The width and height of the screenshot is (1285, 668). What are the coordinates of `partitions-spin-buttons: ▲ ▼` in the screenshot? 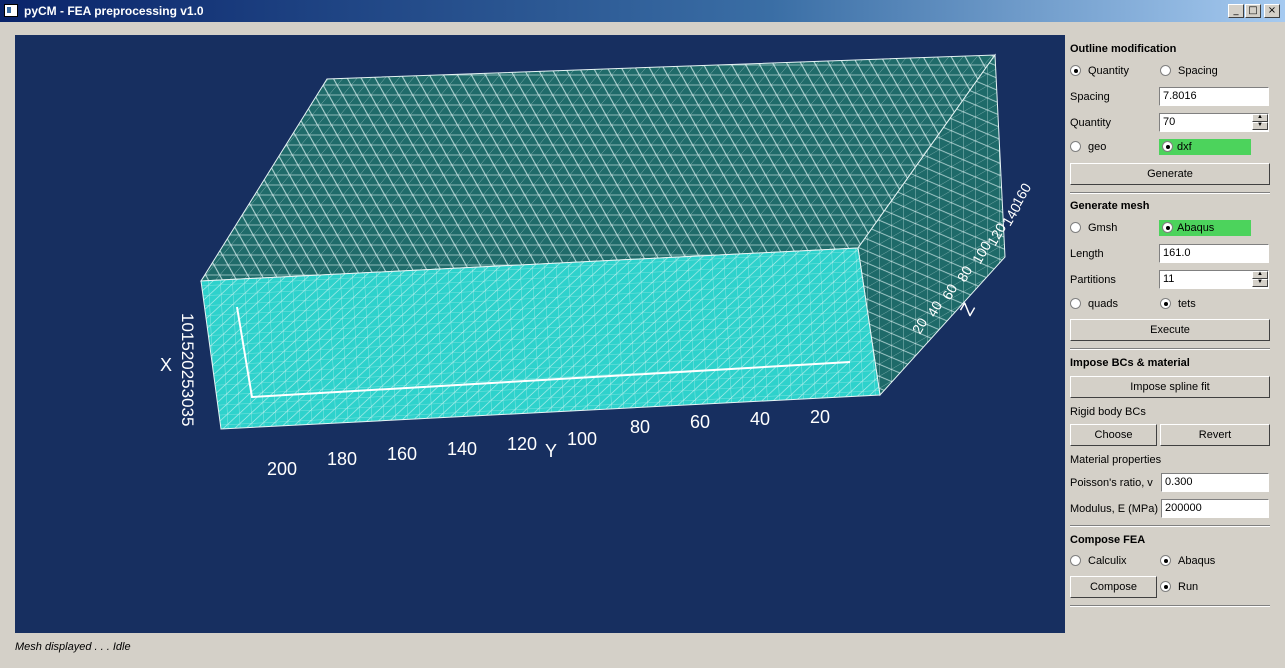 It's located at (1260, 279).